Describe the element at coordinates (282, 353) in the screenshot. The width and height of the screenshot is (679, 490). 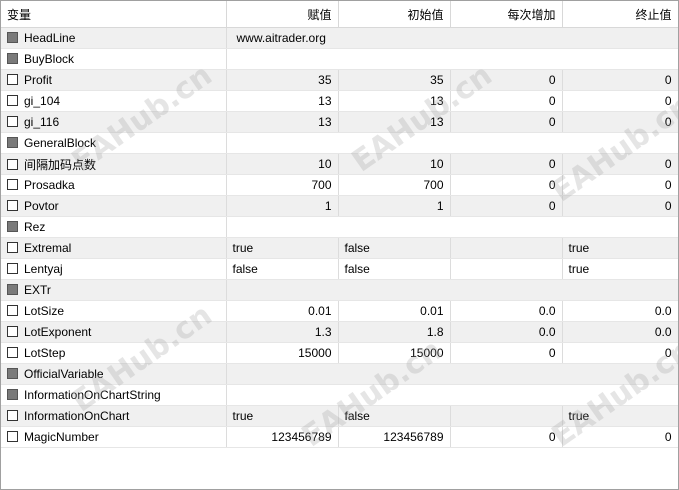
I see `value-cell: 15000` at that location.